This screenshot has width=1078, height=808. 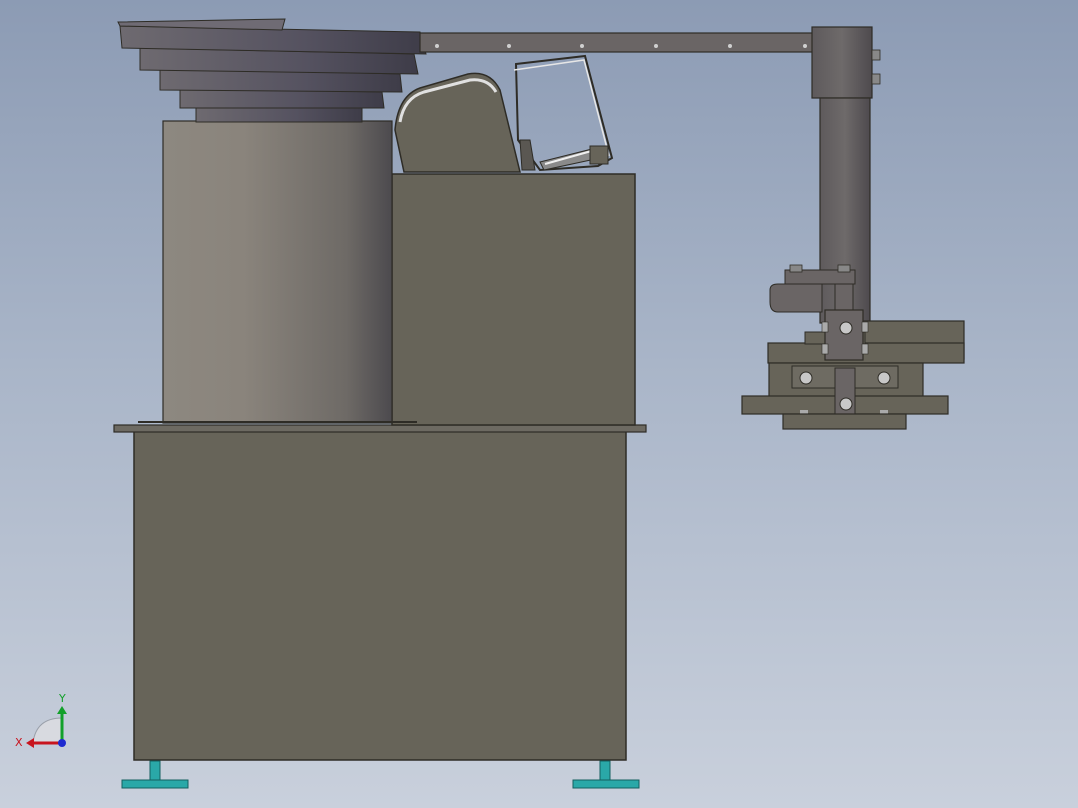 I want to click on y-axis-label: Y, so click(x=62, y=698).